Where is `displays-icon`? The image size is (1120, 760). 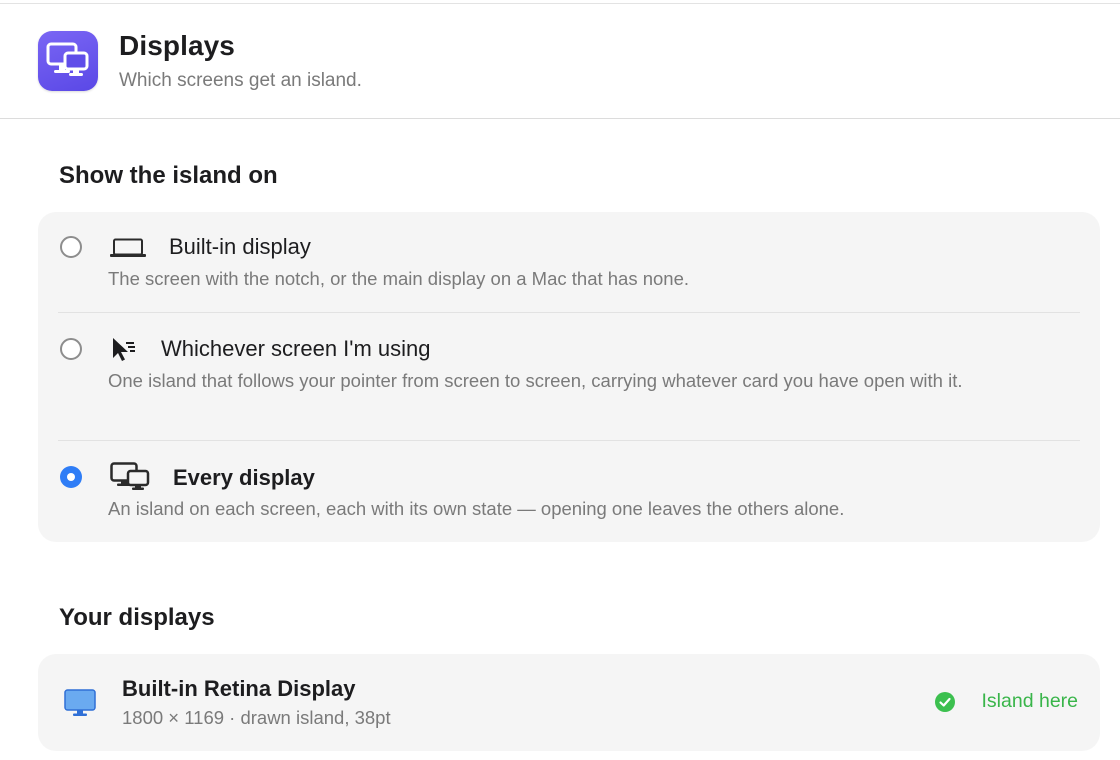
displays-icon is located at coordinates (68, 61).